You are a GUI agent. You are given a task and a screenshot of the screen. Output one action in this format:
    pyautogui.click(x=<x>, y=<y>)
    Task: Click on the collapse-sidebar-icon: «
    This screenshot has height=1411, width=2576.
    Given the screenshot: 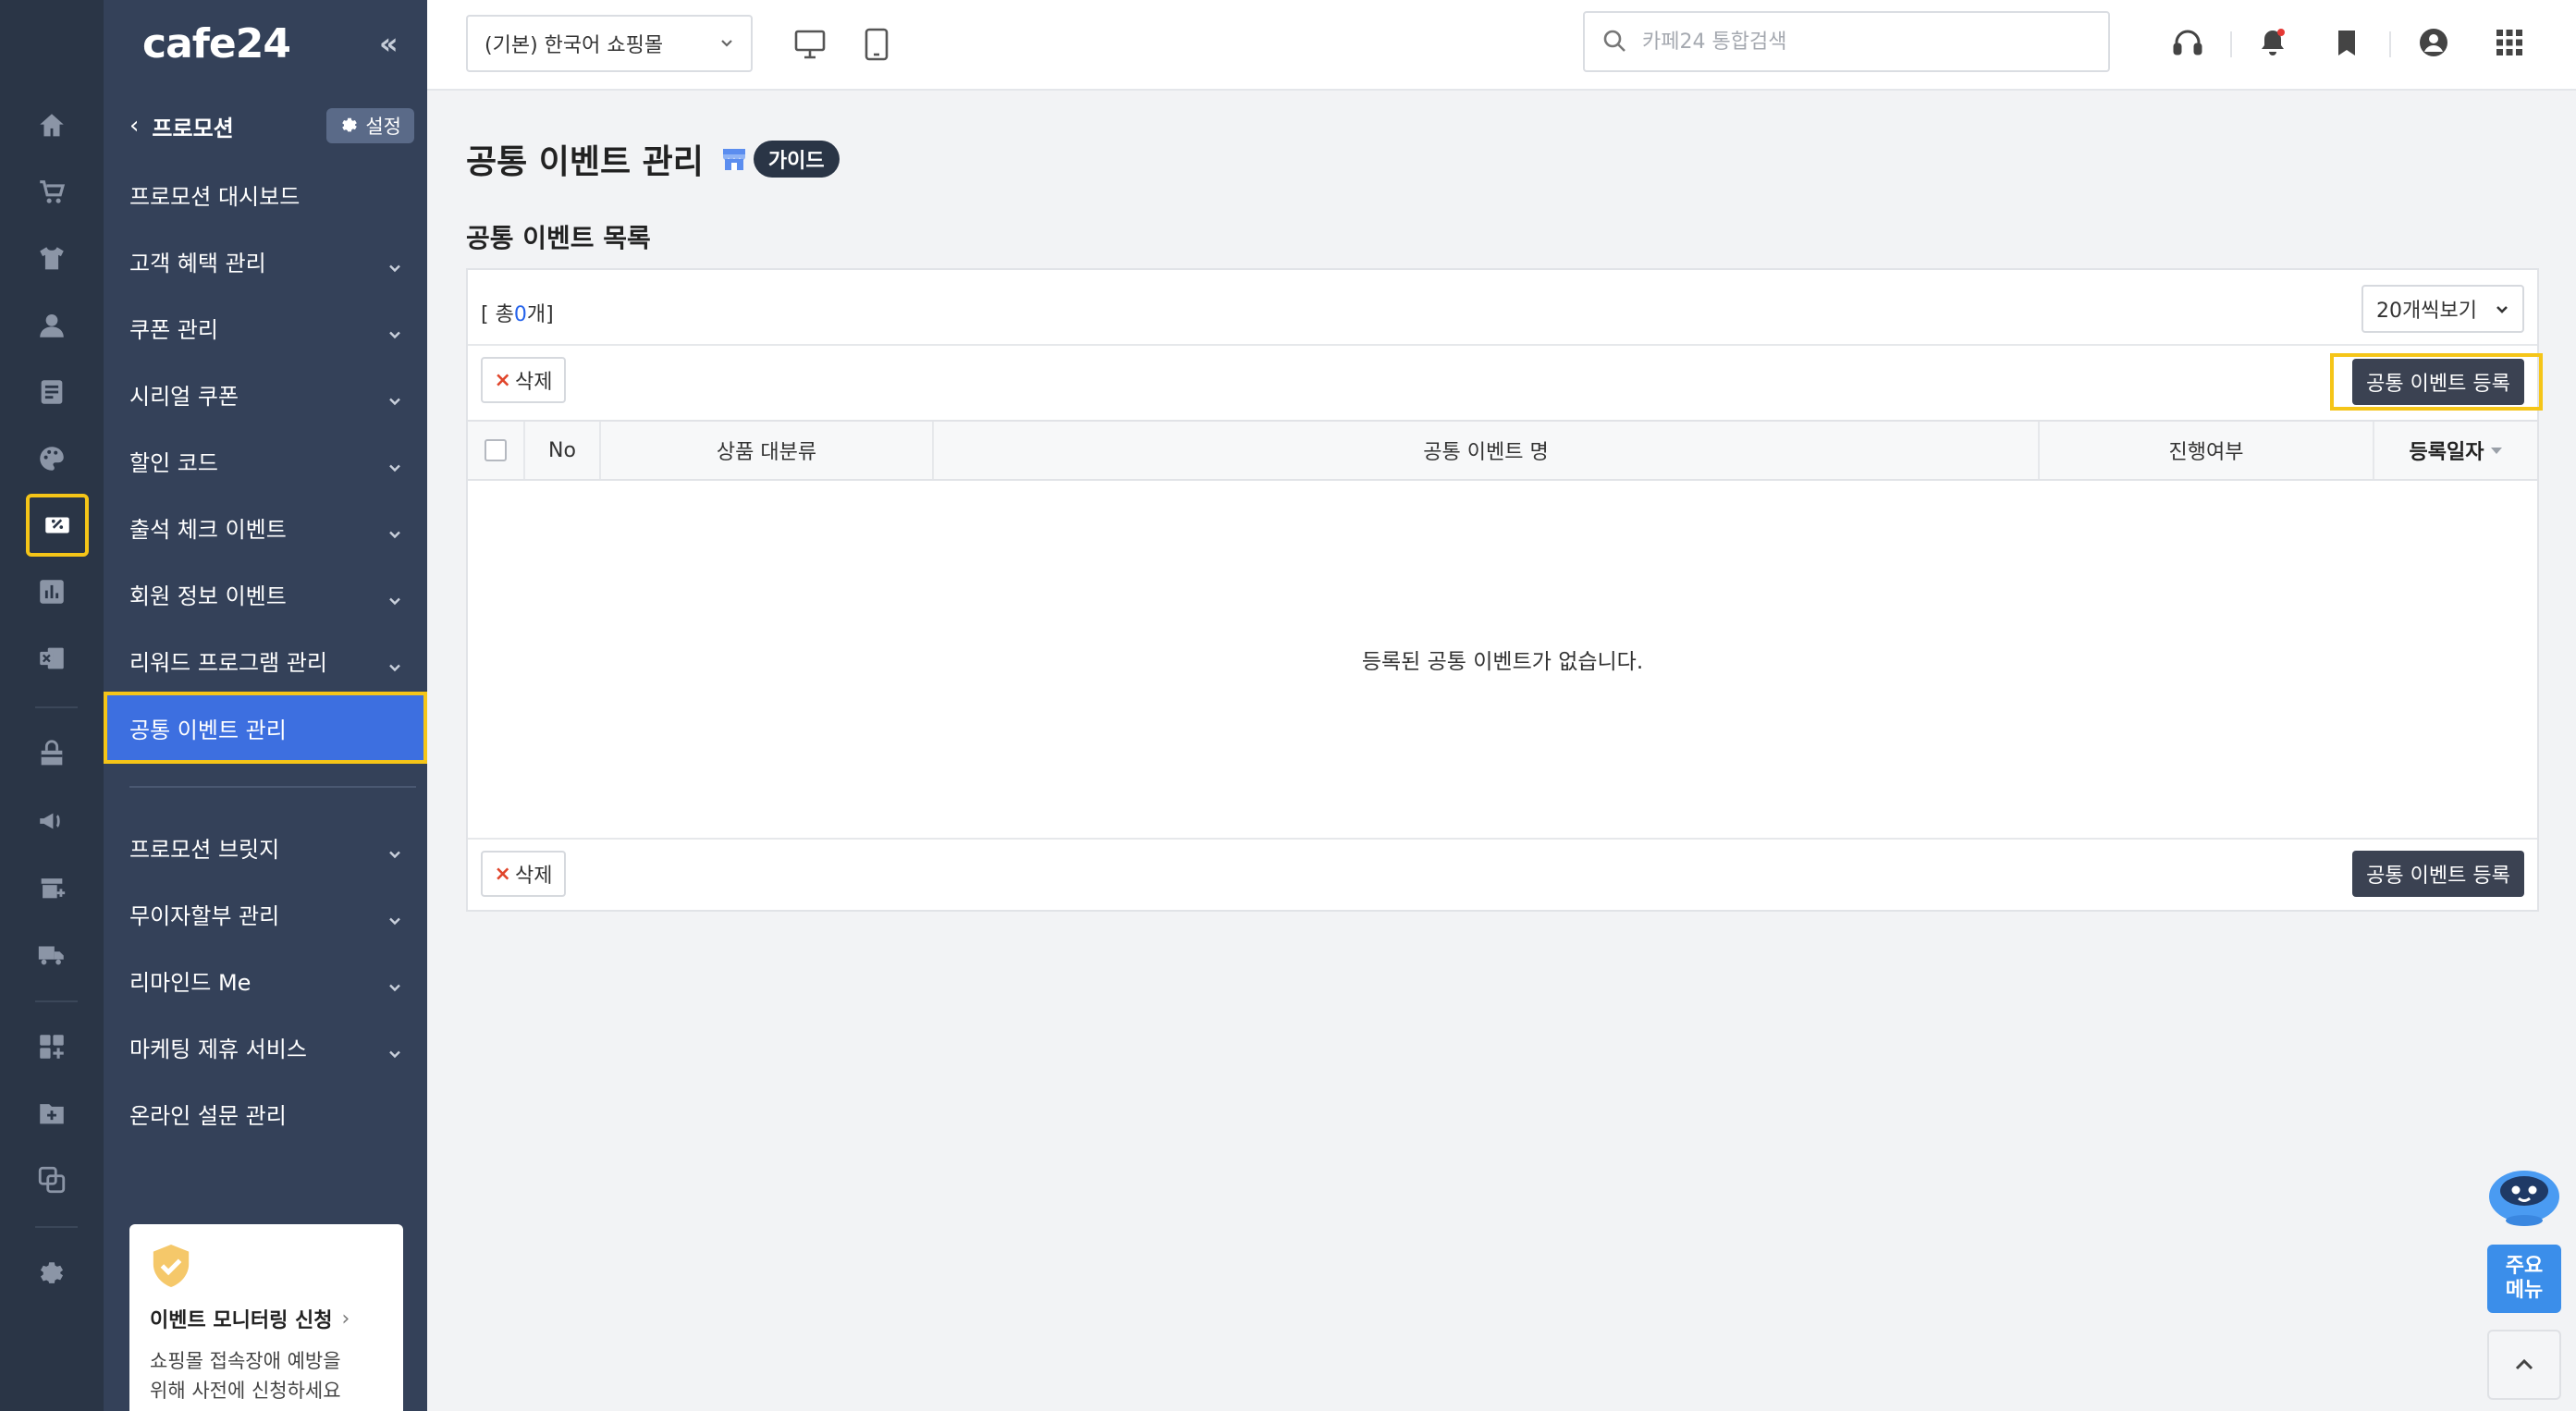 What is the action you would take?
    pyautogui.click(x=389, y=43)
    